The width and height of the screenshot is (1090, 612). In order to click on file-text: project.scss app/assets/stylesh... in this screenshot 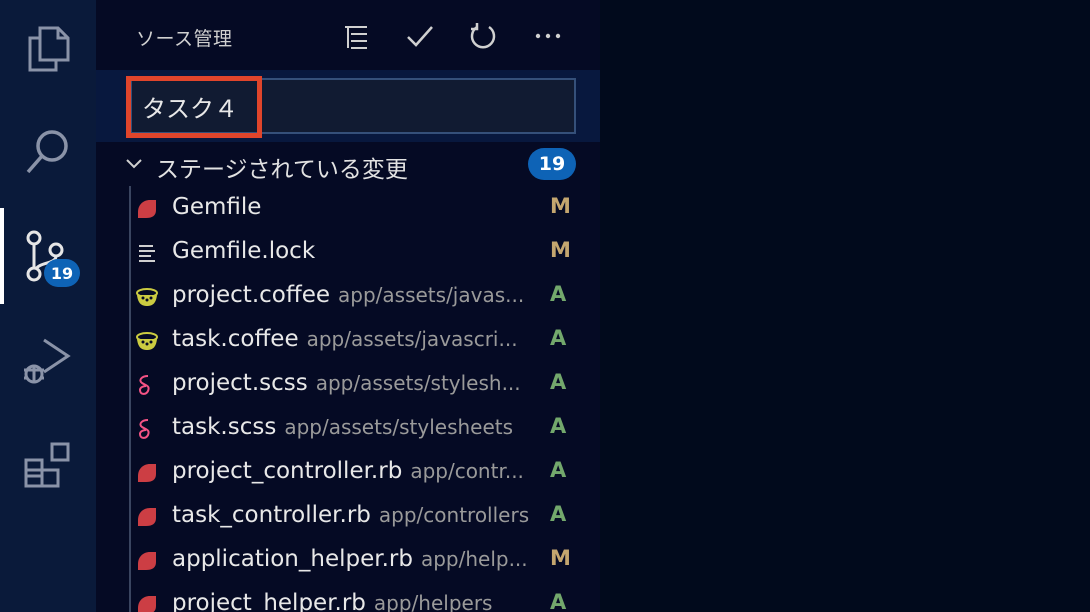, I will do `click(358, 383)`.